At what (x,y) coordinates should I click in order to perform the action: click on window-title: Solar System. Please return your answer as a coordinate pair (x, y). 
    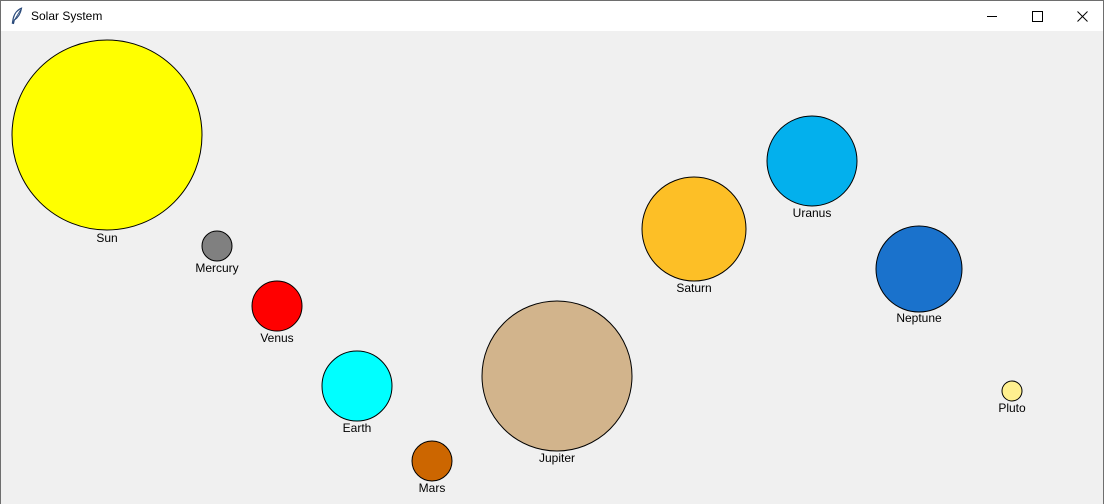
    Looking at the image, I should click on (67, 16).